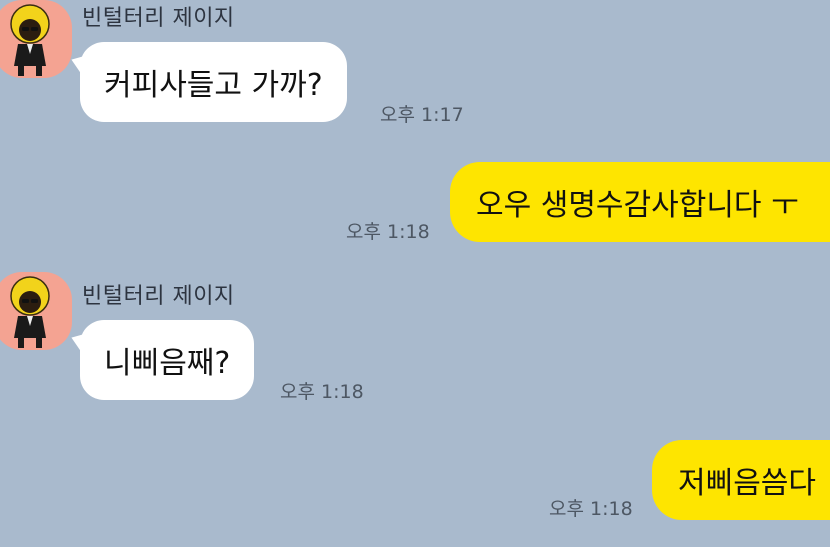 Image resolution: width=830 pixels, height=547 pixels. What do you see at coordinates (741, 480) in the screenshot?
I see `message-bubble-sent: 저삐음씀다` at bounding box center [741, 480].